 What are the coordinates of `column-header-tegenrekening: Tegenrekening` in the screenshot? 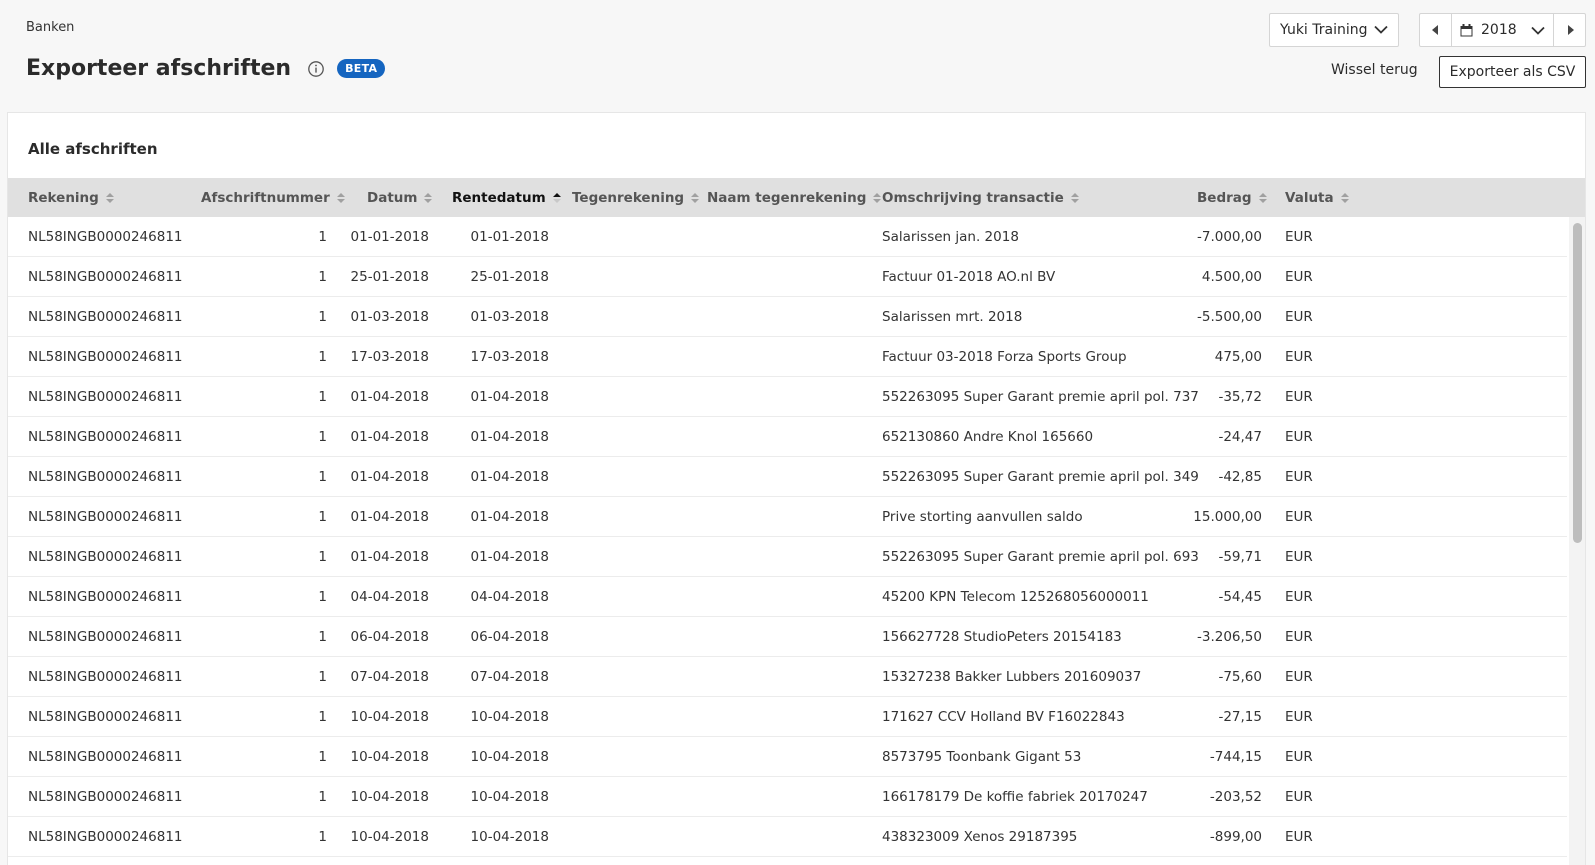 It's located at (636, 197).